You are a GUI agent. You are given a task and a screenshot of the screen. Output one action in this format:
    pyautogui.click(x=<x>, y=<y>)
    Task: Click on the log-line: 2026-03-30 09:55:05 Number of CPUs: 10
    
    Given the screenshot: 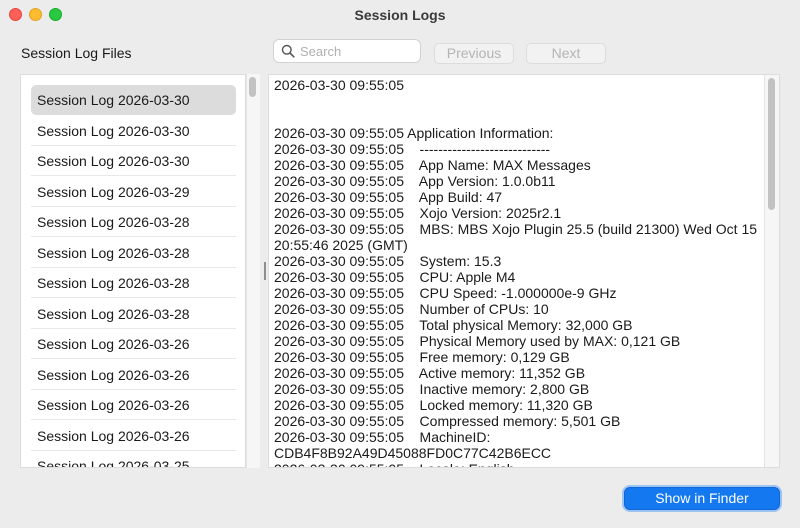 What is the action you would take?
    pyautogui.click(x=411, y=309)
    